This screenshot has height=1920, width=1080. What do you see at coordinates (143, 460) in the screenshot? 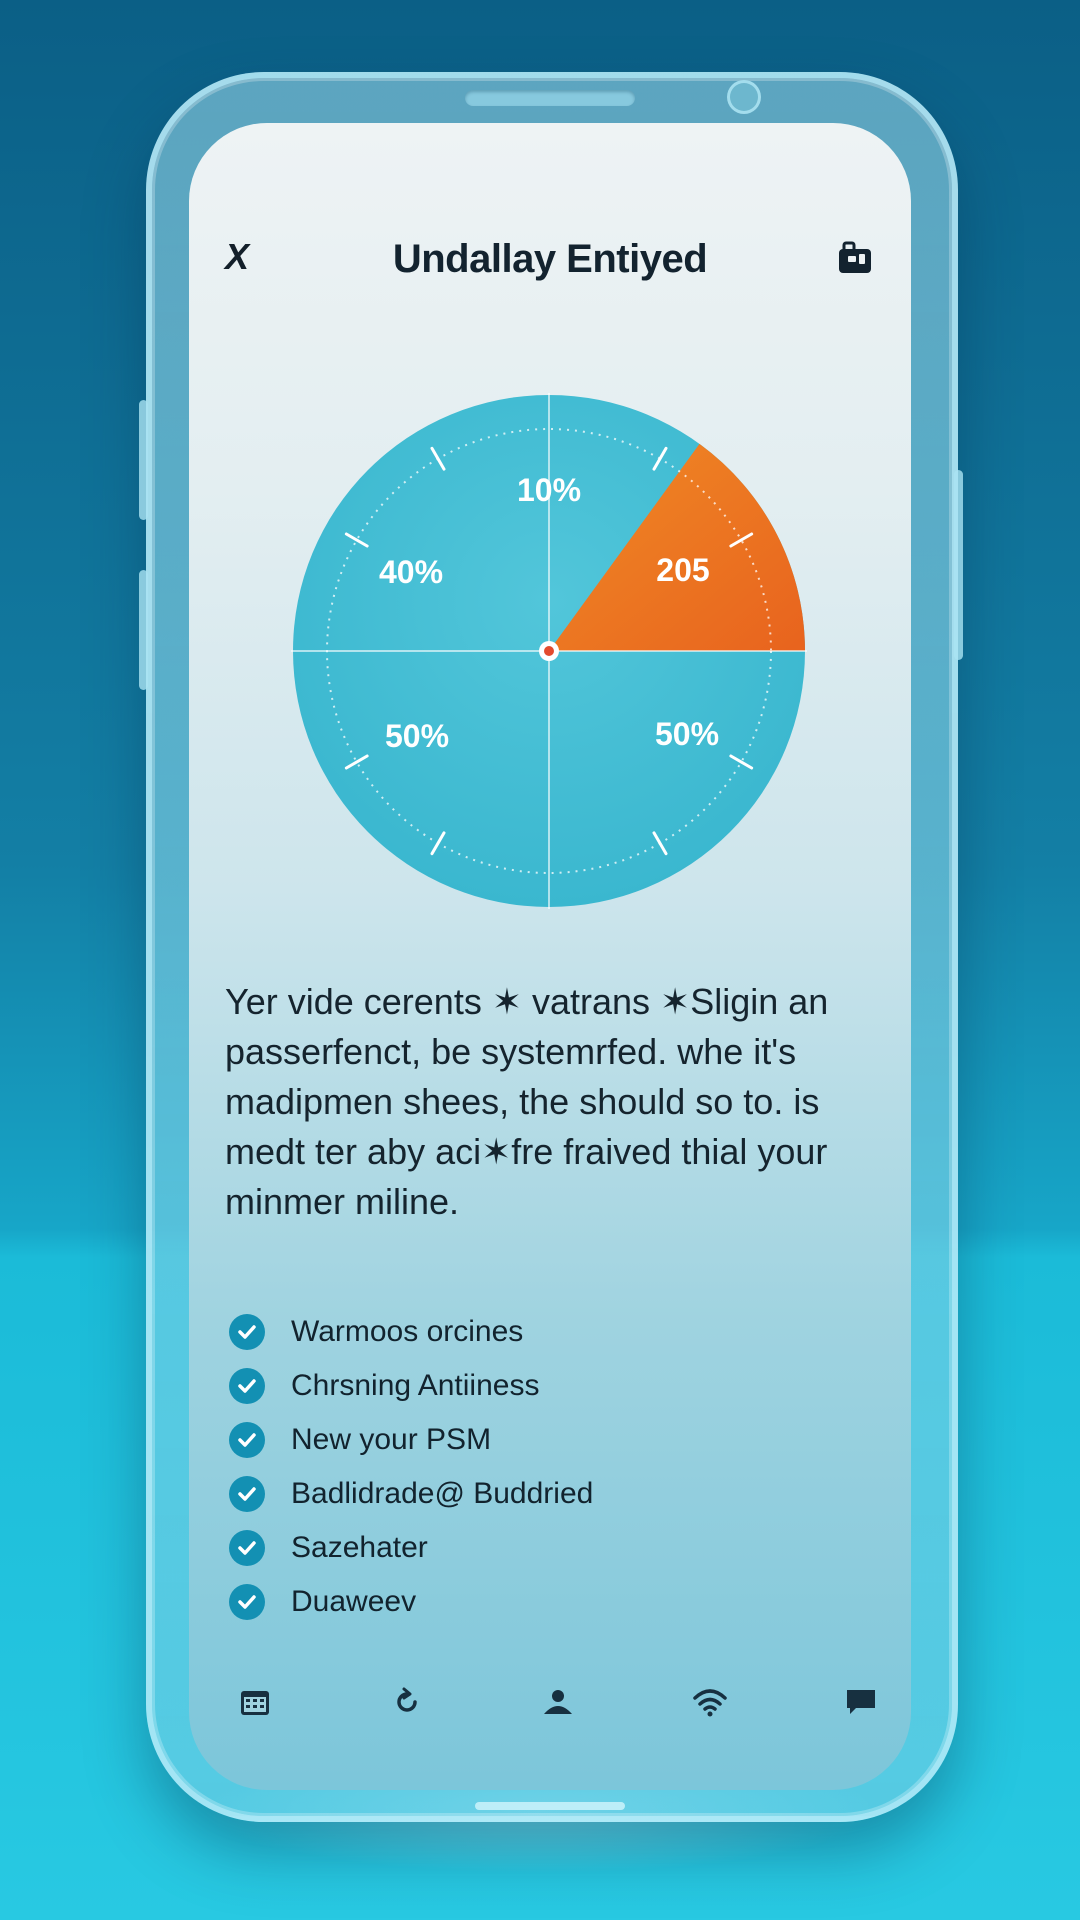
I see `side-button-left-upper` at bounding box center [143, 460].